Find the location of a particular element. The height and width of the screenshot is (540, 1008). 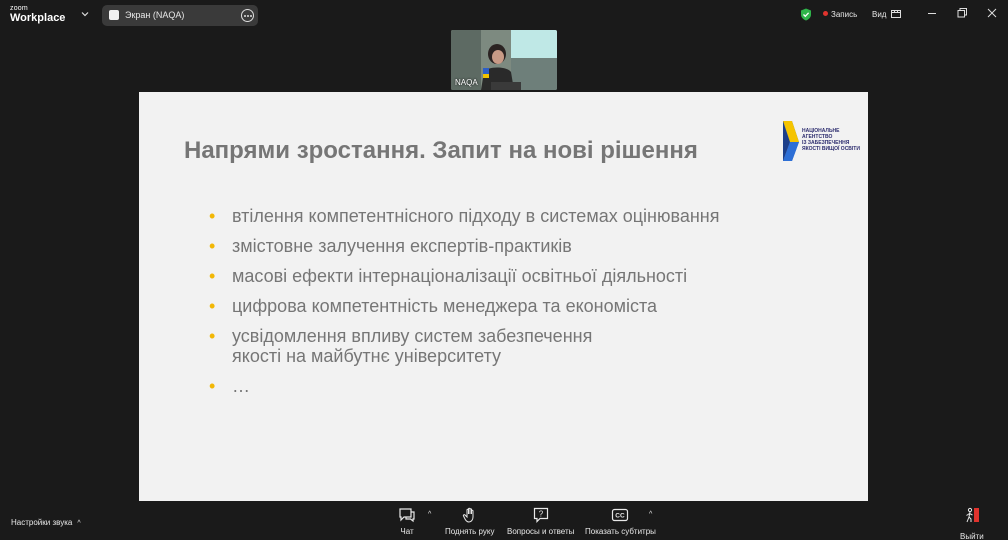

list-item: • змістовне залучення експертів-практиків is located at coordinates (529, 246).